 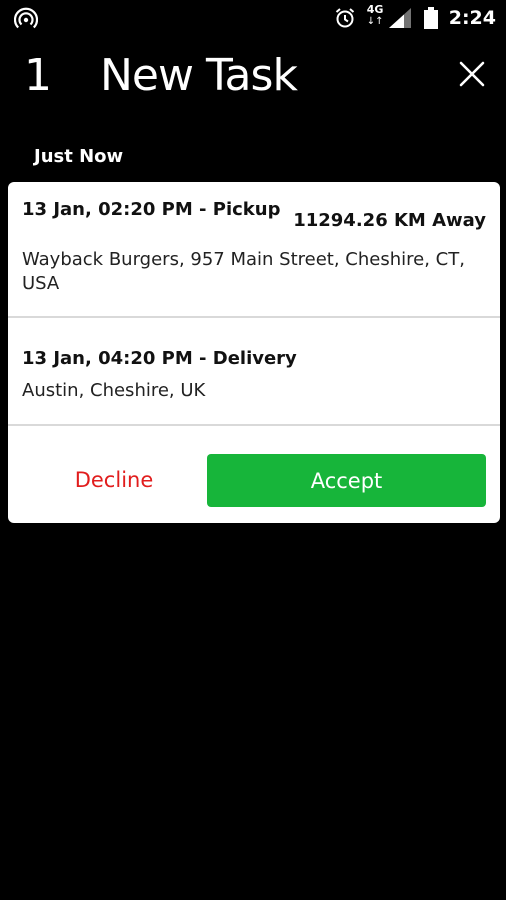 I want to click on section-label: Just Now, so click(x=79, y=156).